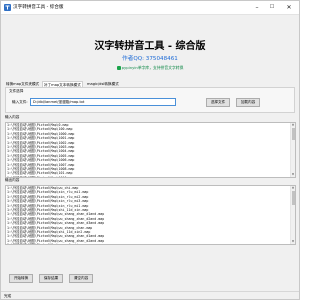  What do you see at coordinates (81, 278) in the screenshot?
I see `clear-content-button: 清空内容` at bounding box center [81, 278].